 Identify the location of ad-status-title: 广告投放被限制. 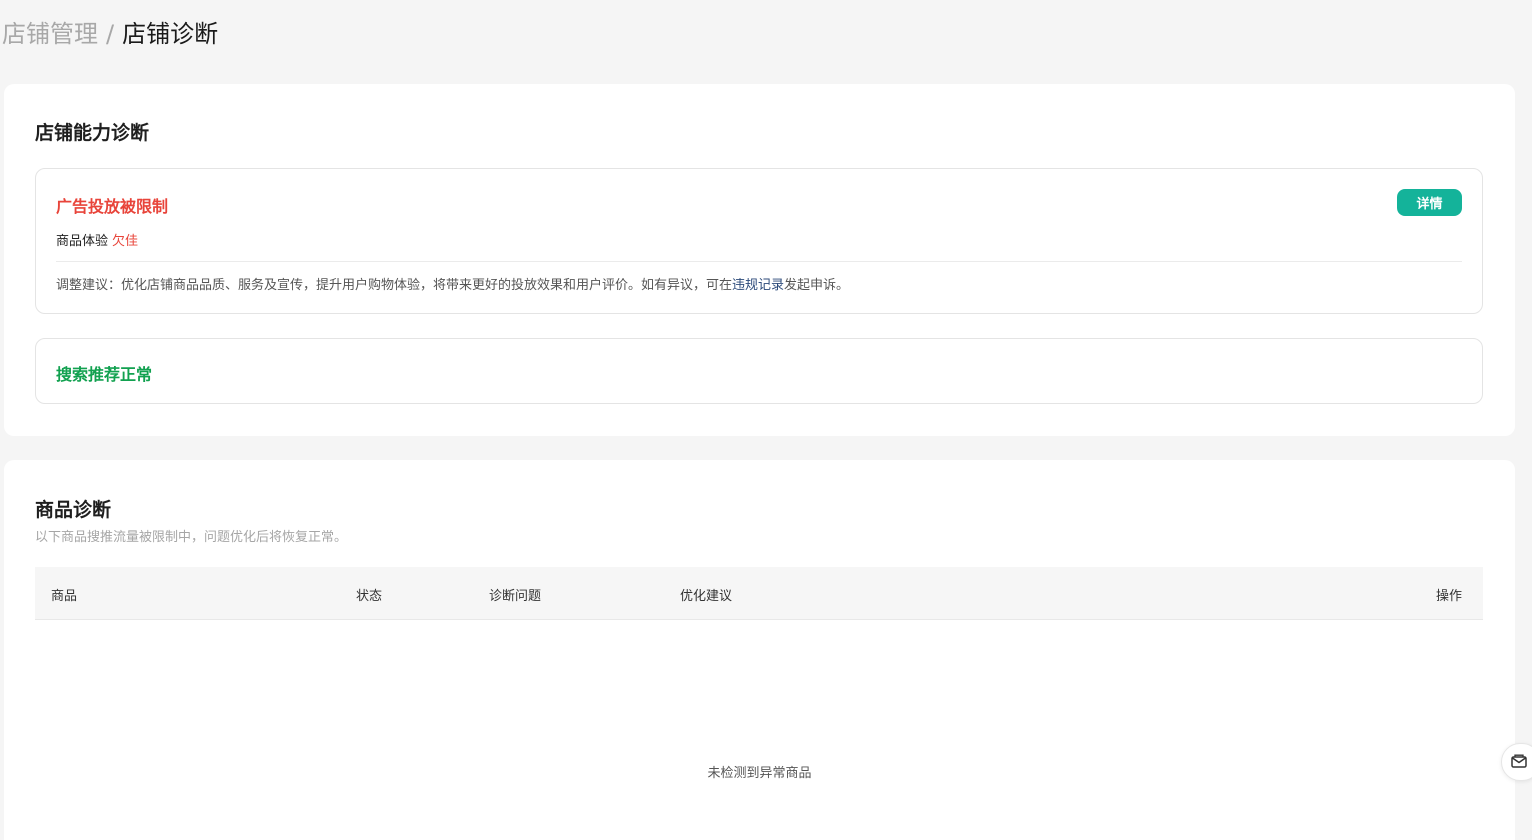
(112, 206).